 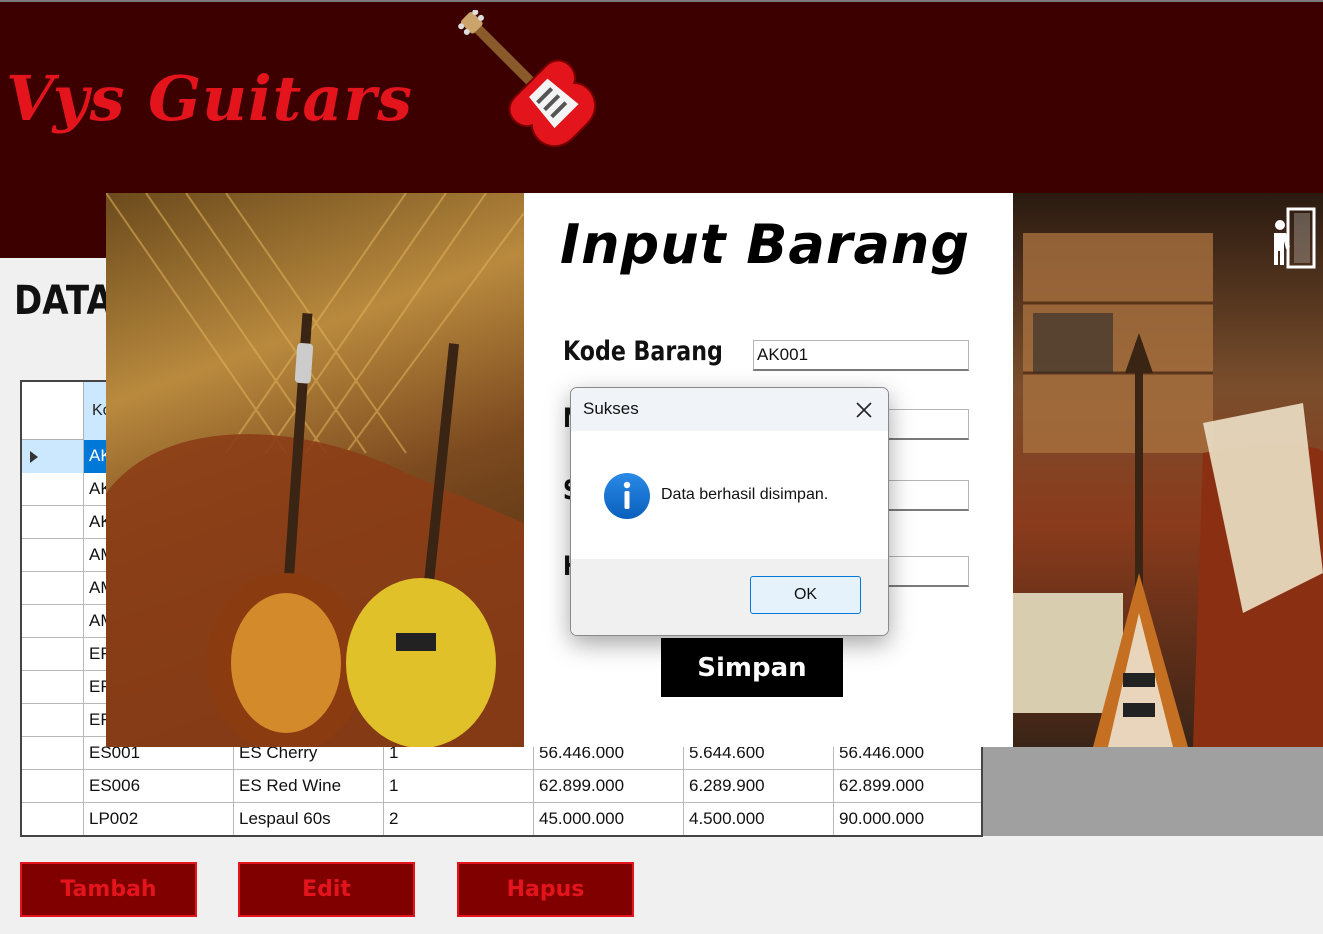 I want to click on info-icon, so click(x=627, y=496).